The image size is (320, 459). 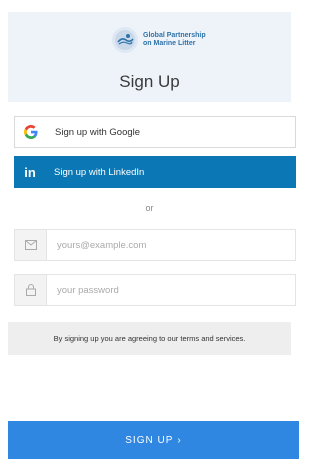 I want to click on logo-line-1: Global Partnership, so click(x=174, y=35).